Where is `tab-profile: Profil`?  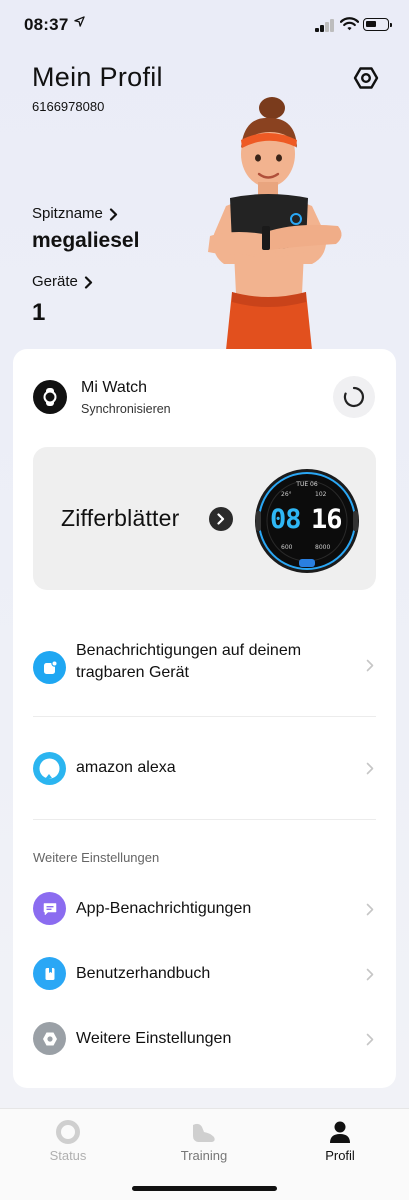
tab-profile: Profil is located at coordinates (340, 1144).